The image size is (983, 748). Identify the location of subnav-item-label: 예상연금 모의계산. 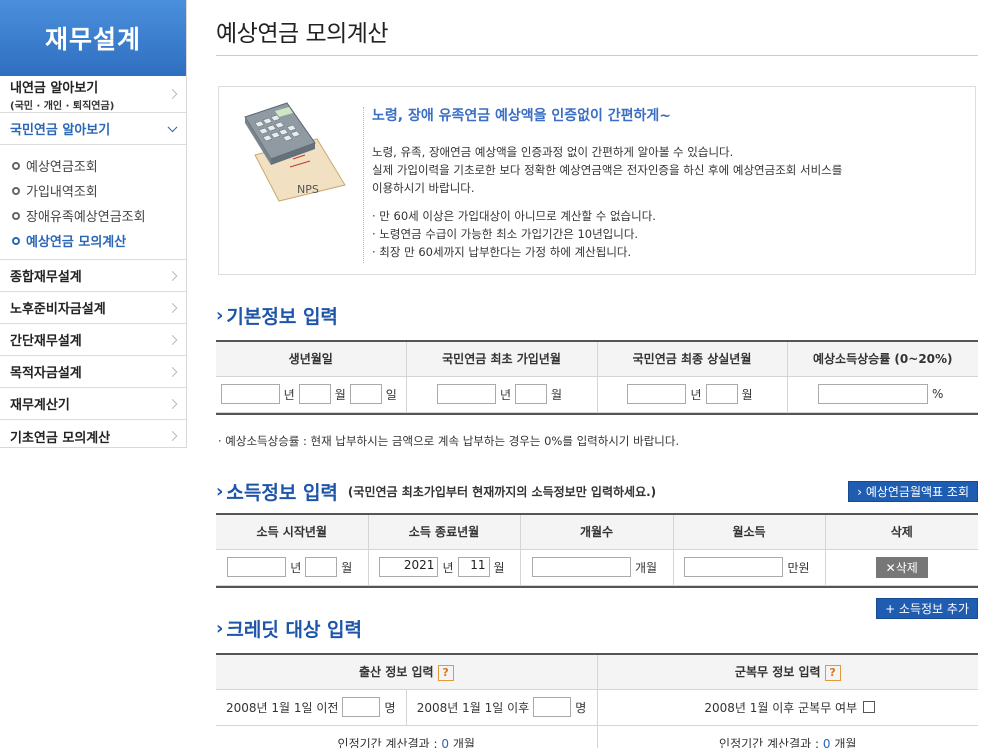
(76, 242).